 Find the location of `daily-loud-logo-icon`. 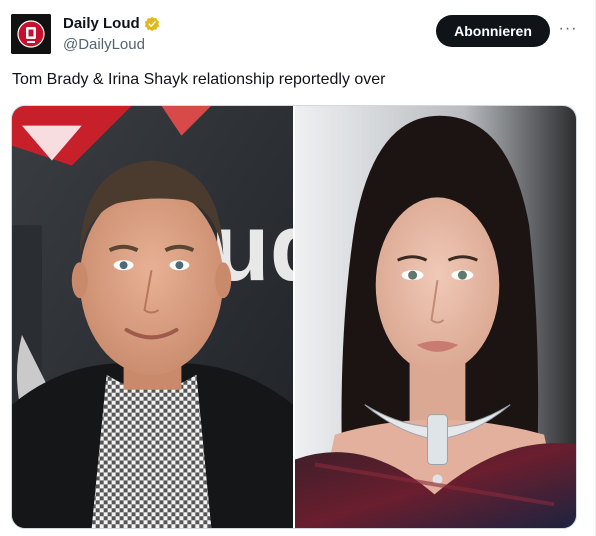

daily-loud-logo-icon is located at coordinates (31, 34).